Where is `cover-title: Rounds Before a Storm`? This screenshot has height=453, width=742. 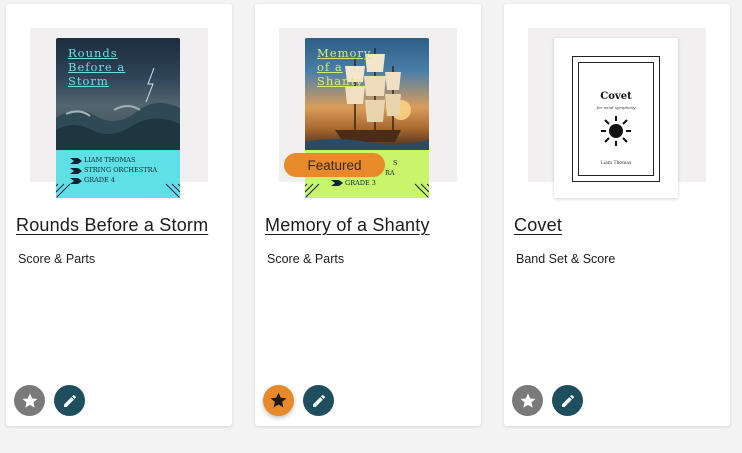
cover-title: Rounds Before a Storm is located at coordinates (97, 67).